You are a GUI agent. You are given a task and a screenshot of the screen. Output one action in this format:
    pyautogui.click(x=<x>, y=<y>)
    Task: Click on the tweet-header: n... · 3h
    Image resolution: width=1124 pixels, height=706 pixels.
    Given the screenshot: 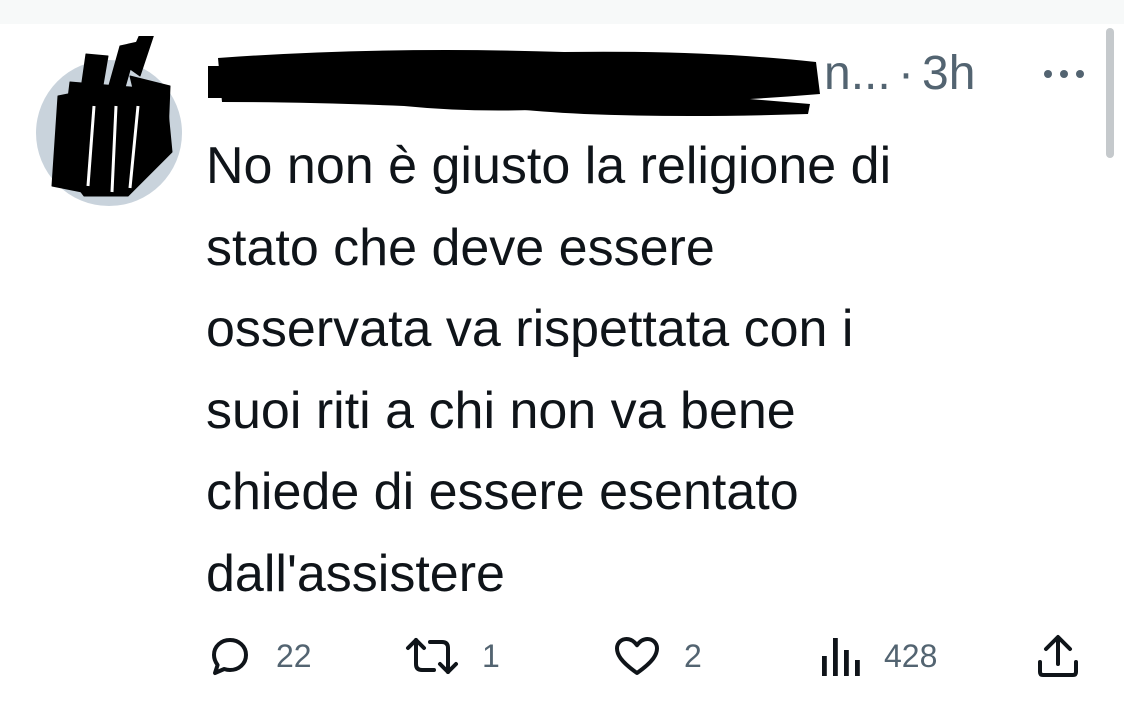 What is the action you would take?
    pyautogui.click(x=645, y=78)
    